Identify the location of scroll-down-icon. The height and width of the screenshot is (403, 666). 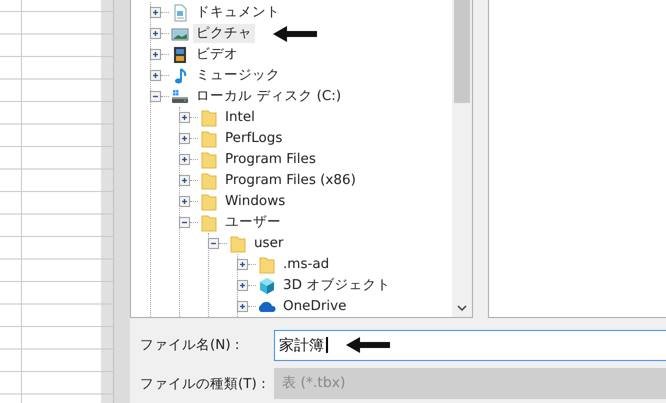
(462, 308).